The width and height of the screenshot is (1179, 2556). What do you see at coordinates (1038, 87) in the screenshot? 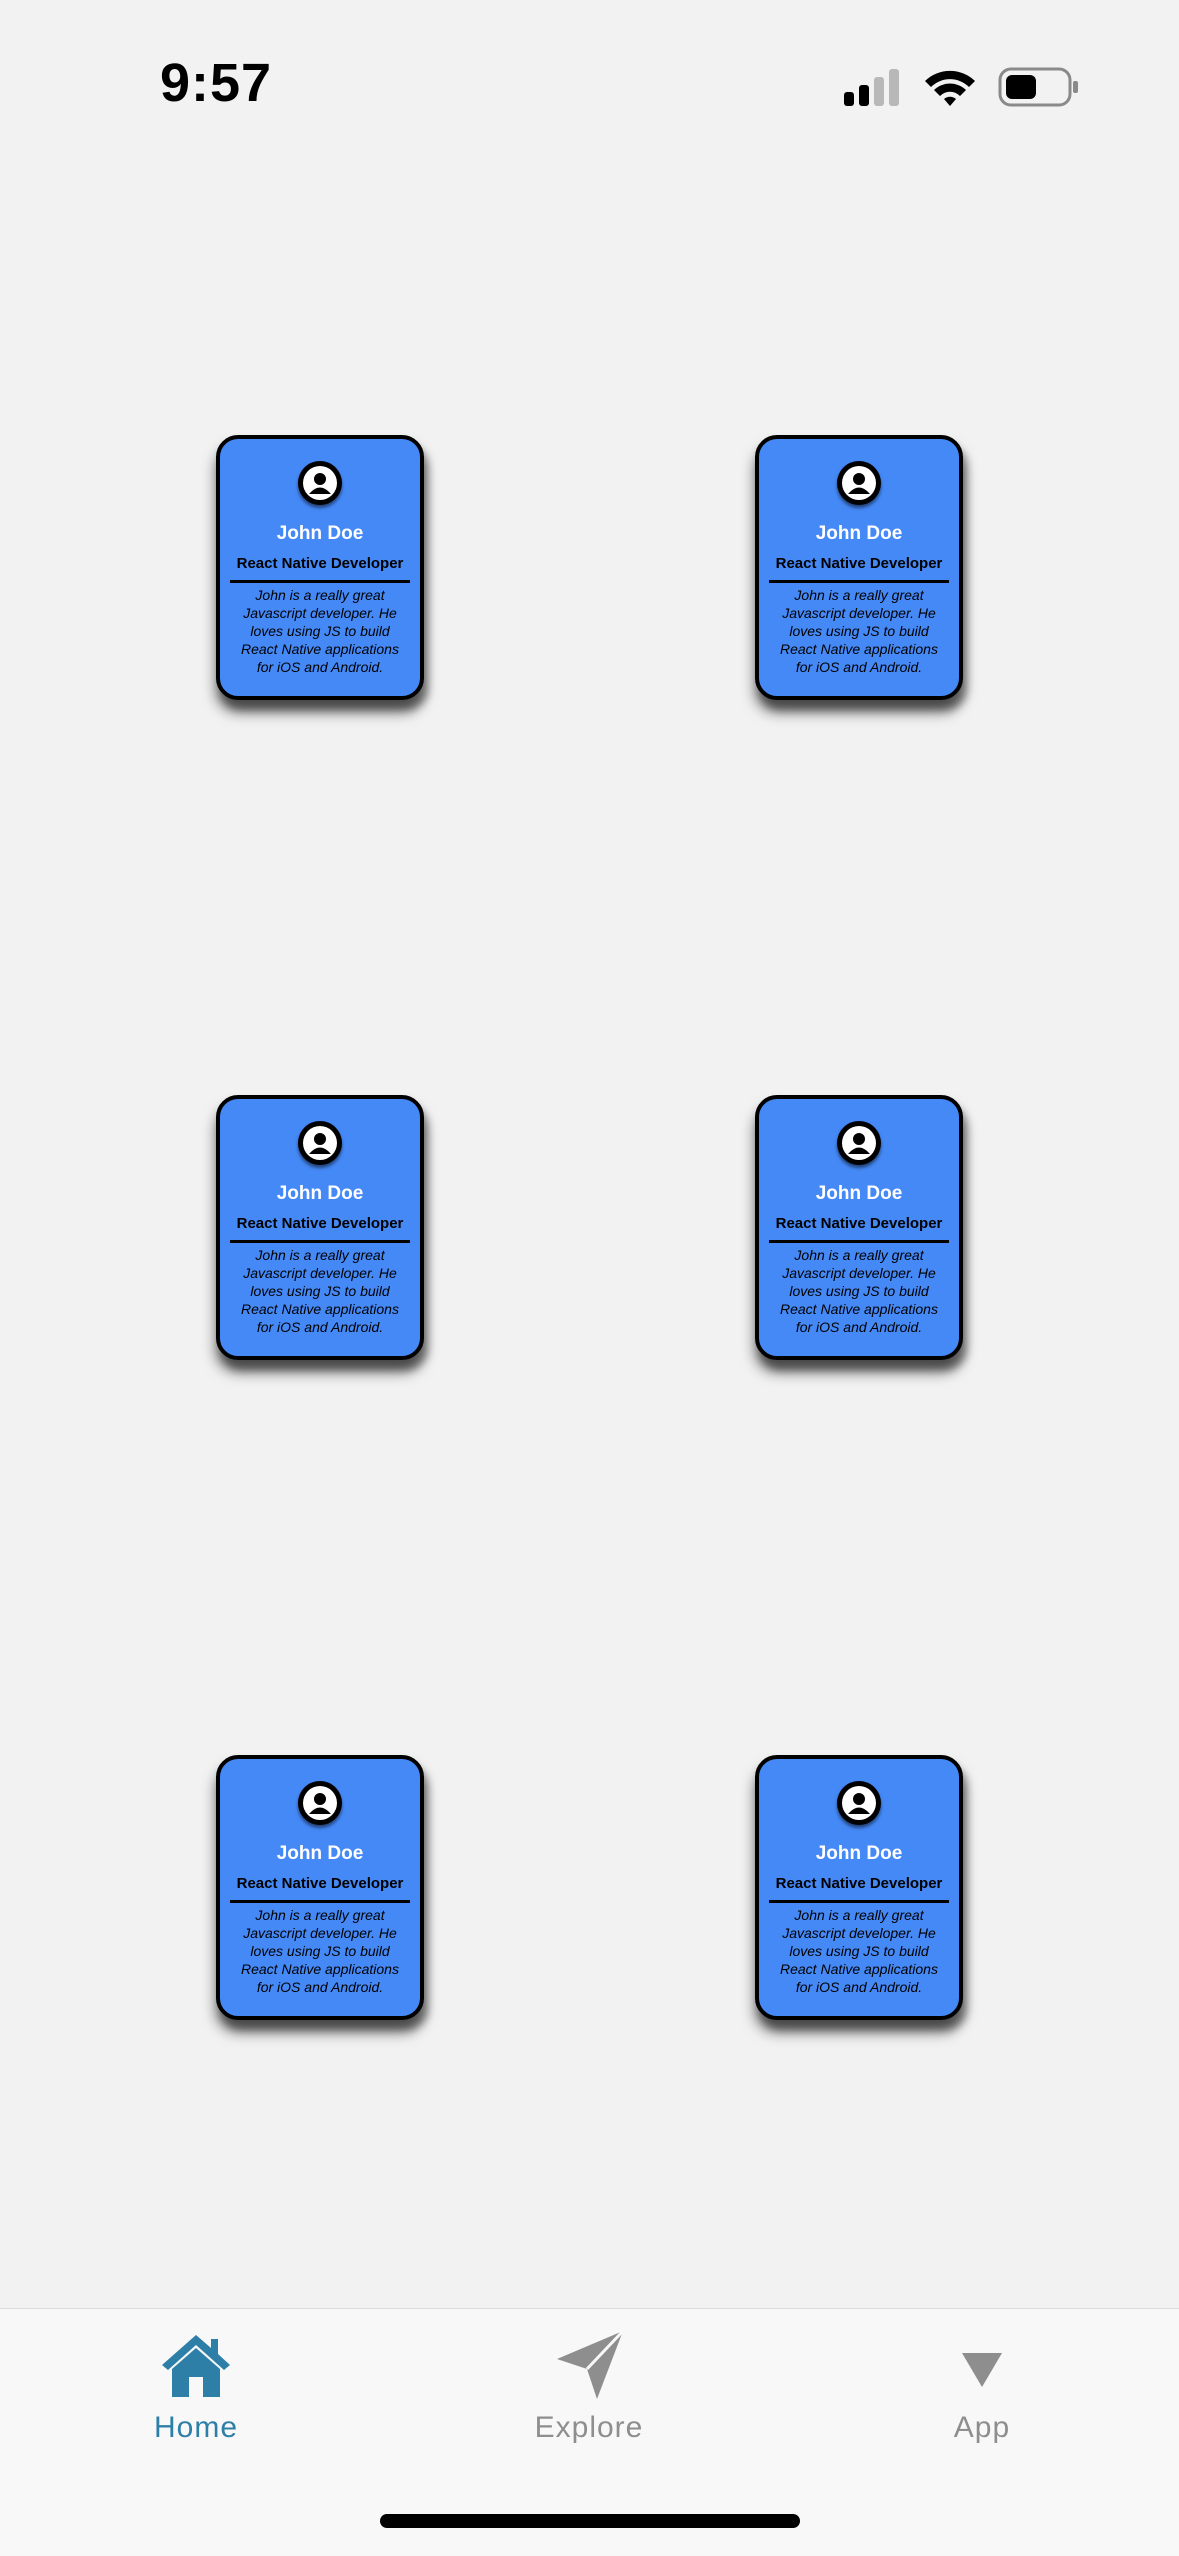
I see `battery-icon` at bounding box center [1038, 87].